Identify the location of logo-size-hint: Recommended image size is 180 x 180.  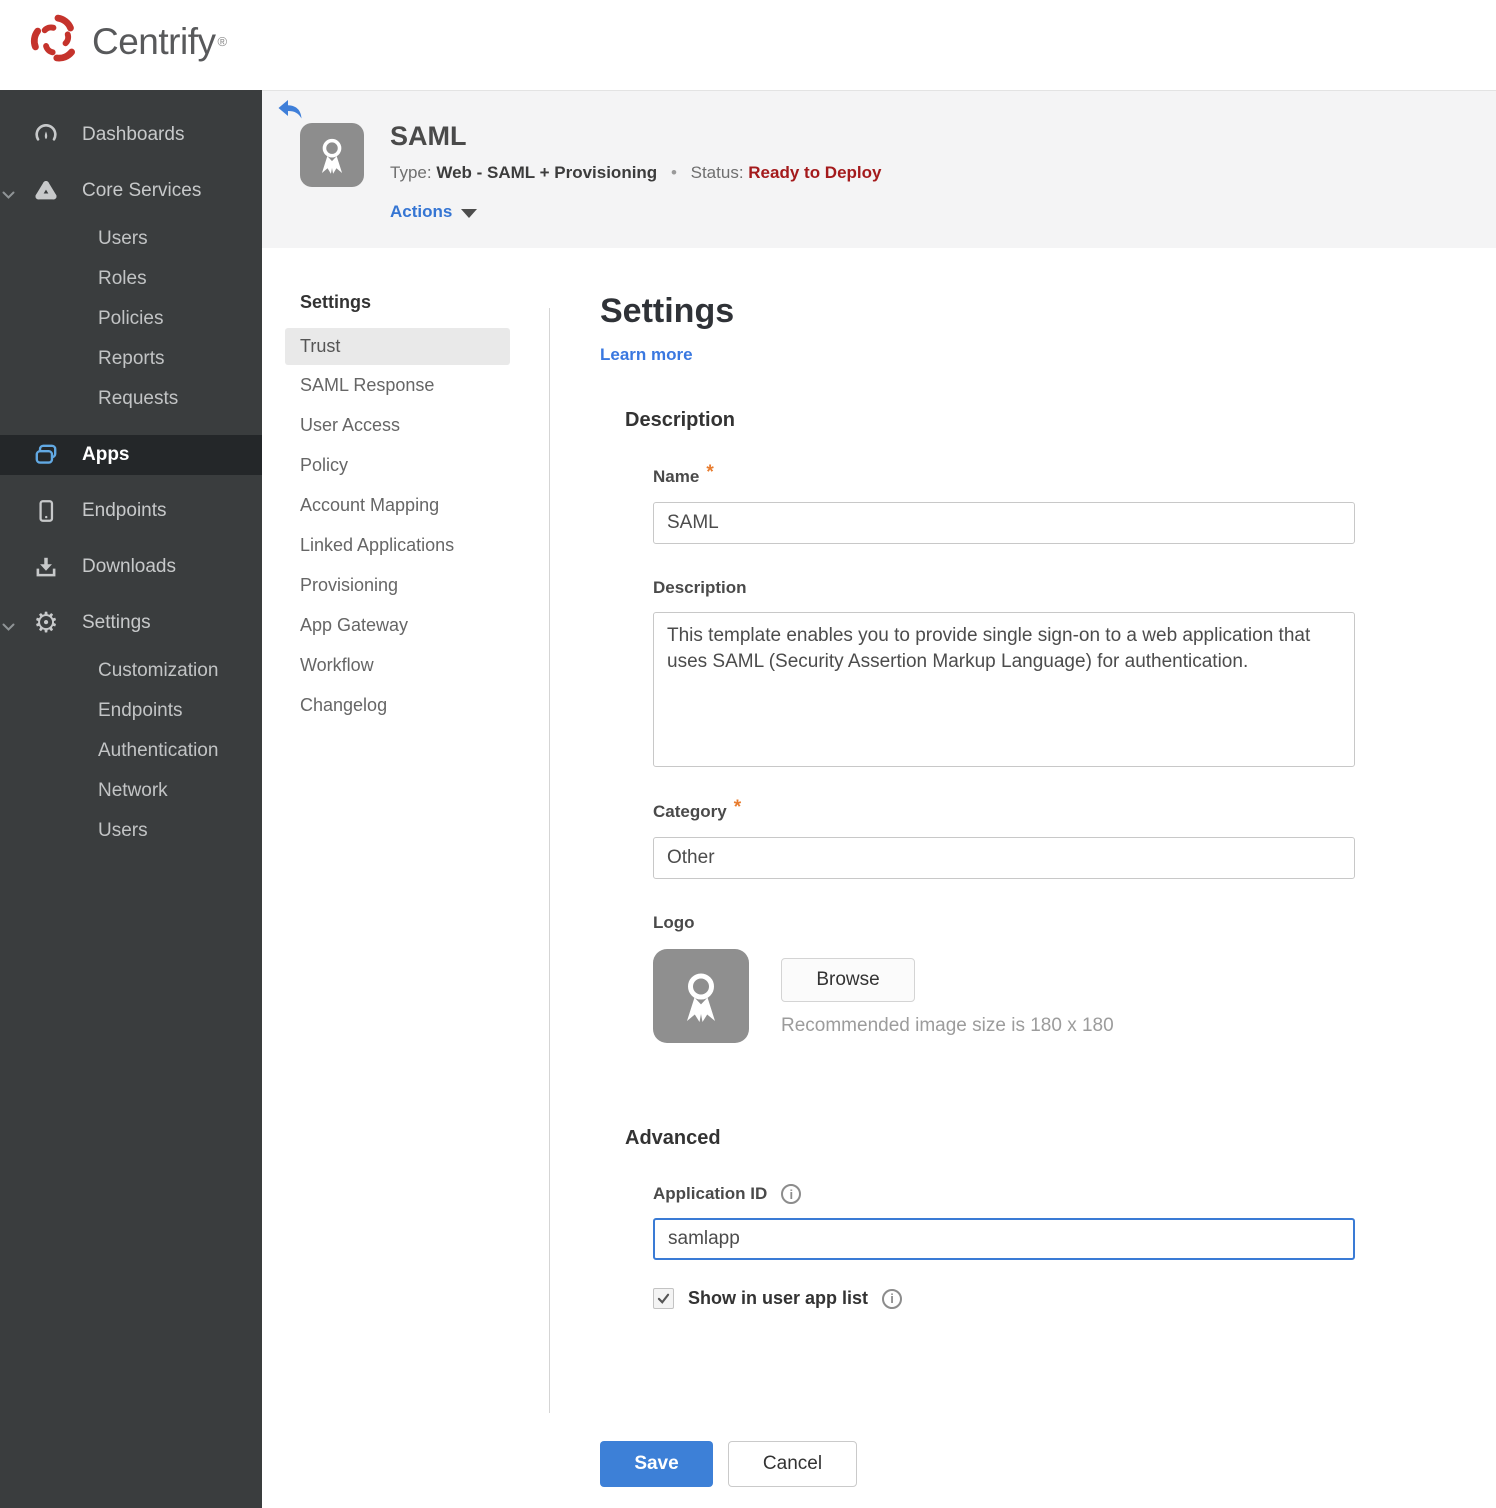
(947, 1025).